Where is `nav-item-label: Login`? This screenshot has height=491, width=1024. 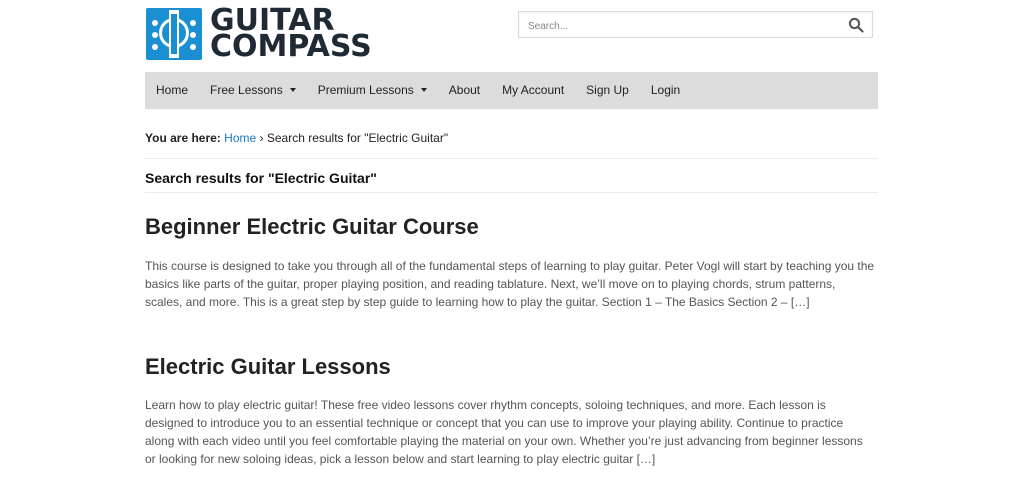 nav-item-label: Login is located at coordinates (665, 90).